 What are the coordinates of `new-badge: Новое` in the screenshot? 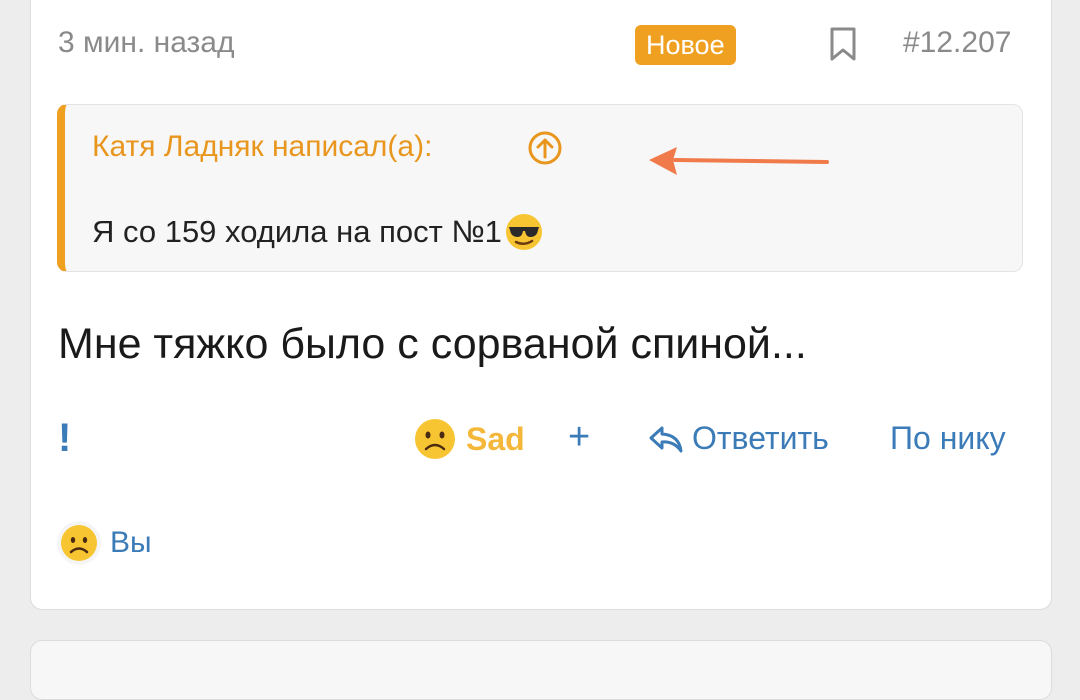 It's located at (685, 45).